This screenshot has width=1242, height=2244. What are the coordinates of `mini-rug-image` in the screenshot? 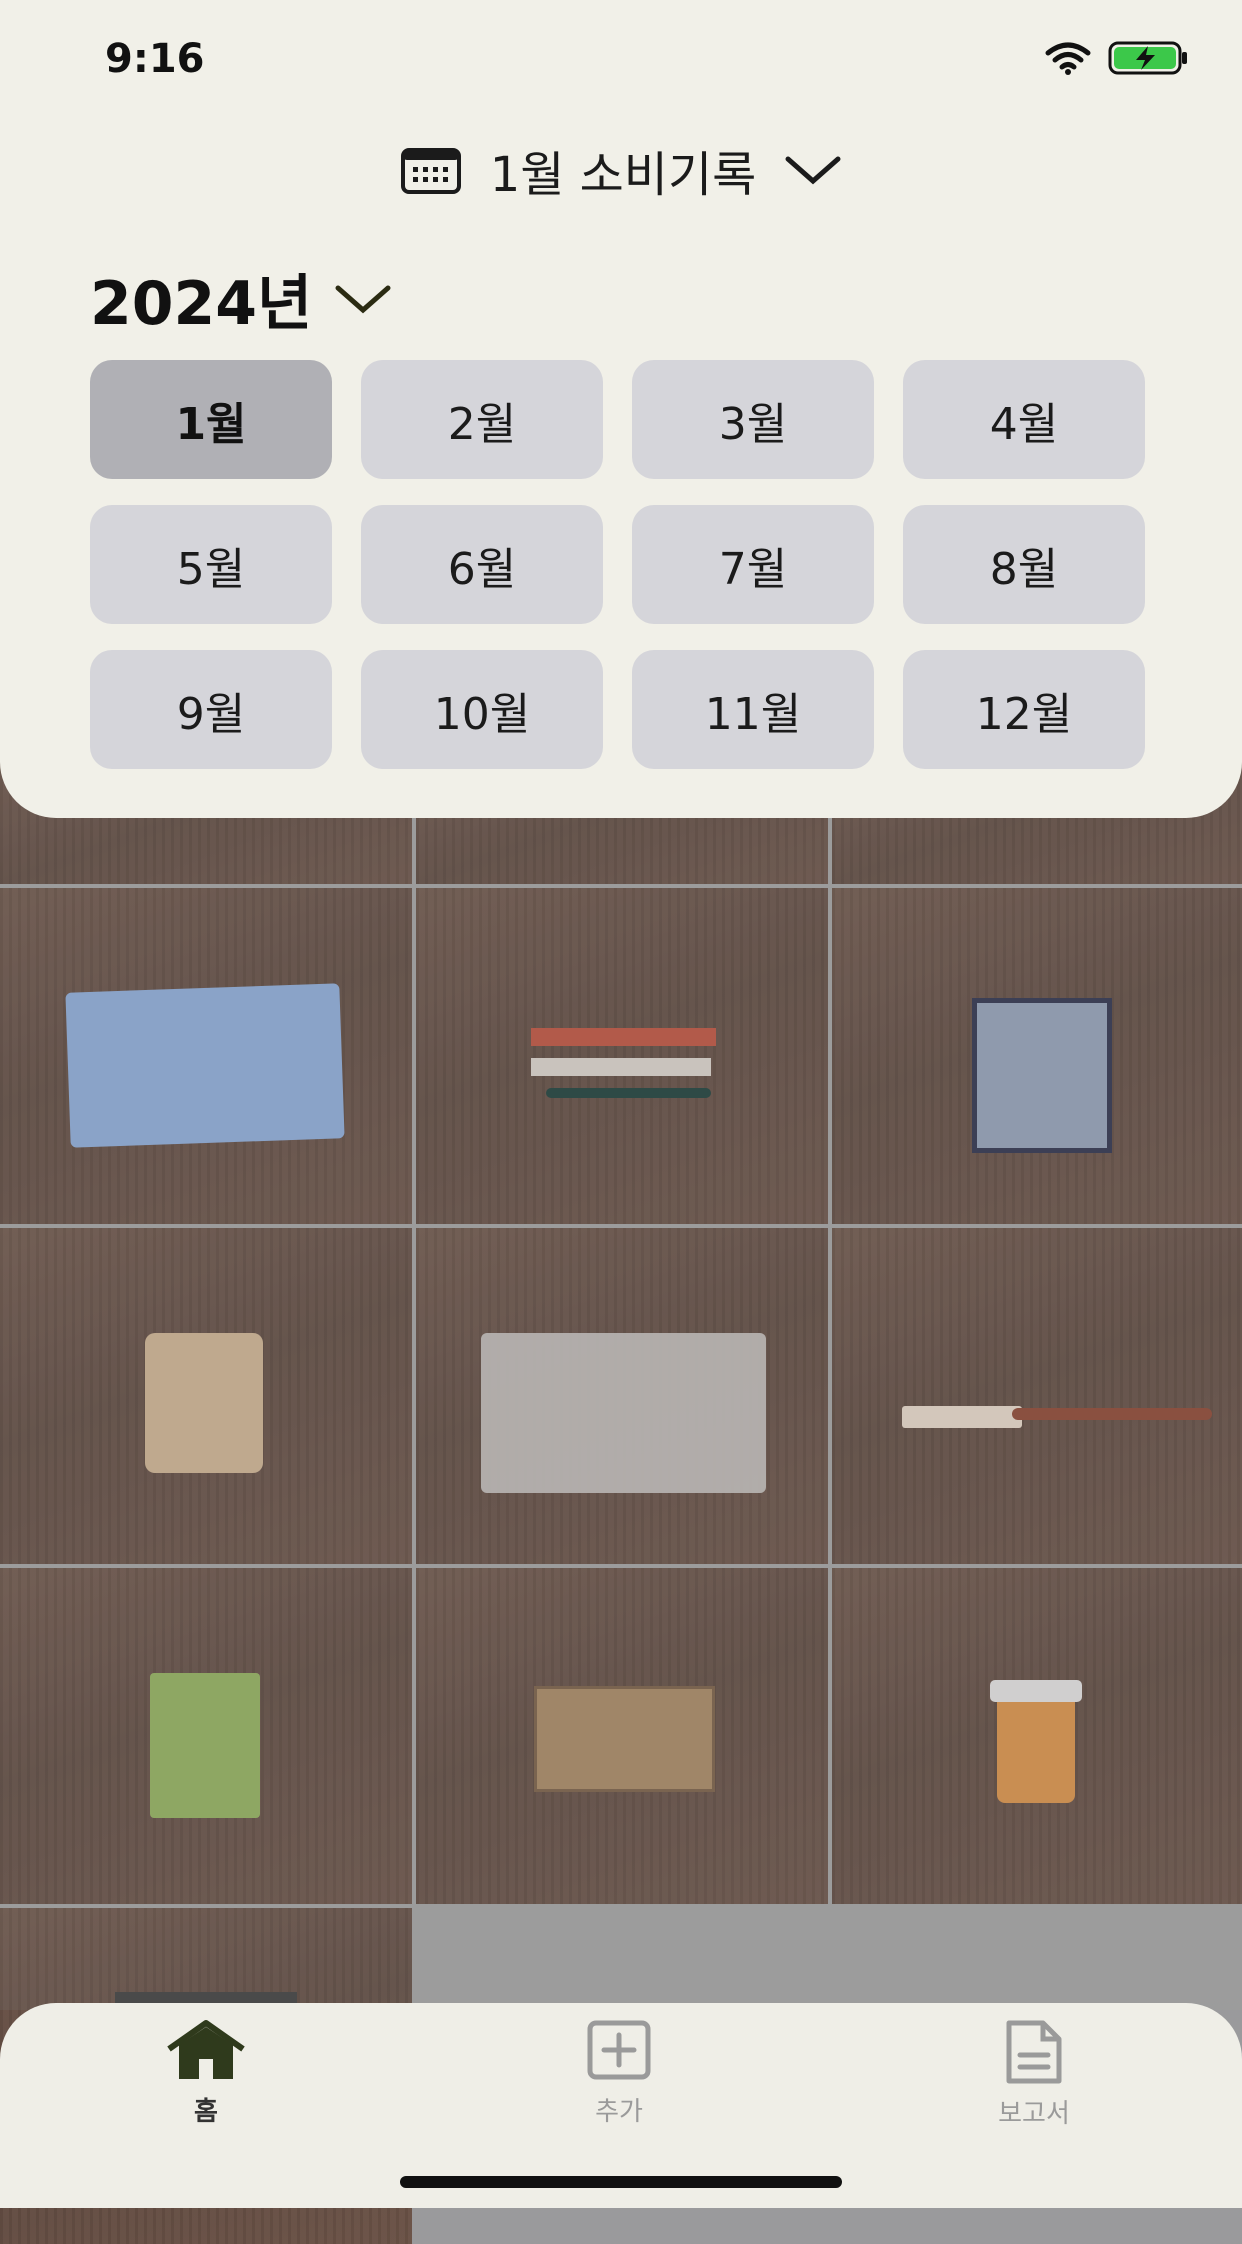 It's located at (1042, 1075).